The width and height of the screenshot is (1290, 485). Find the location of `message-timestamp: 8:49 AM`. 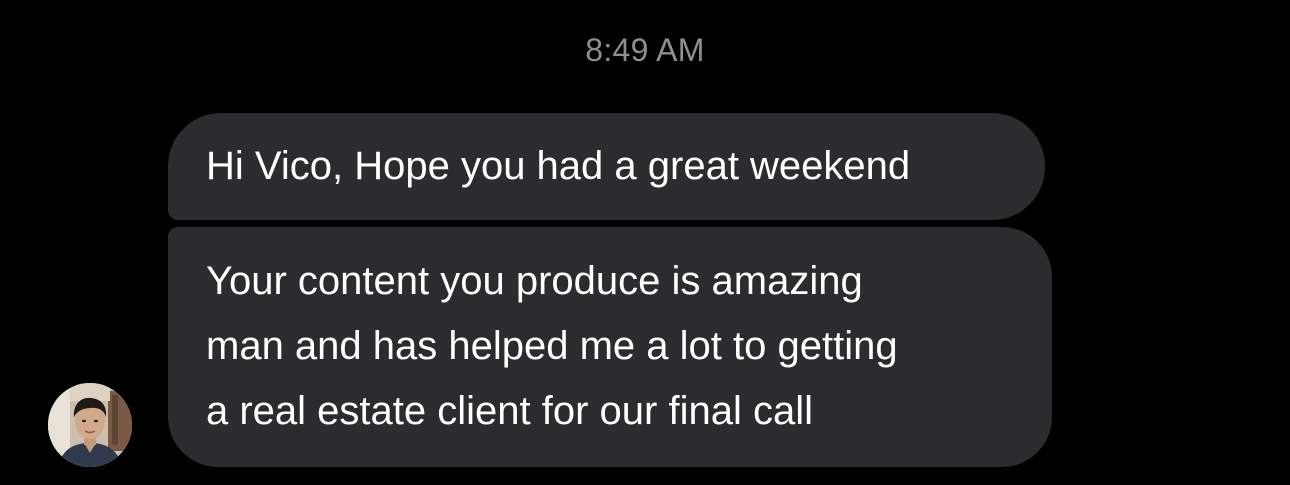

message-timestamp: 8:49 AM is located at coordinates (645, 50).